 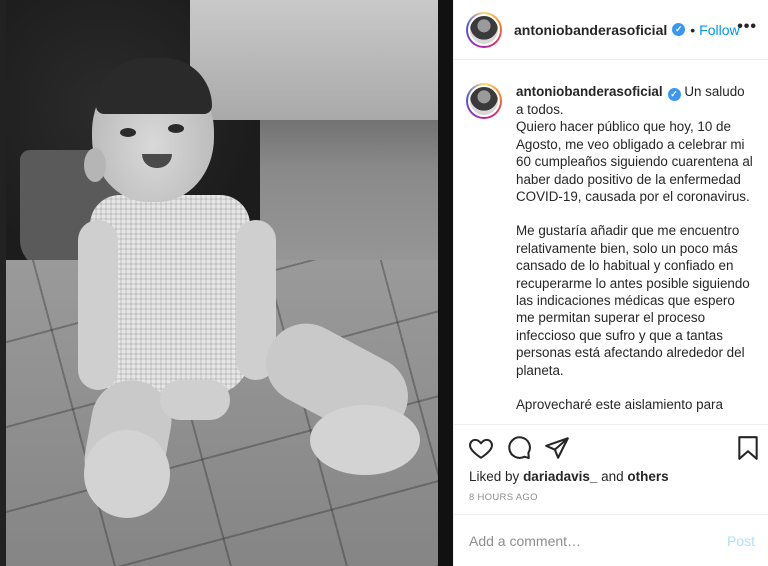 I want to click on comment-bar: Post, so click(x=611, y=540).